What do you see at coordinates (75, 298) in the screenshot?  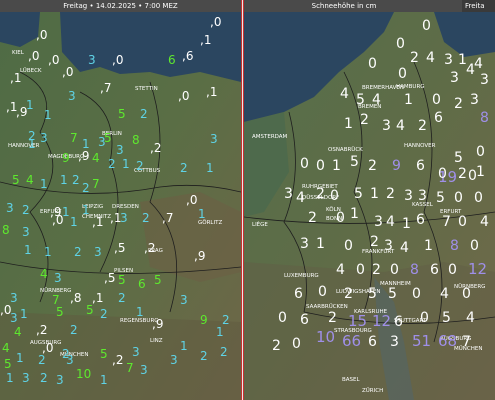 I see `left-snow-value: ,8` at bounding box center [75, 298].